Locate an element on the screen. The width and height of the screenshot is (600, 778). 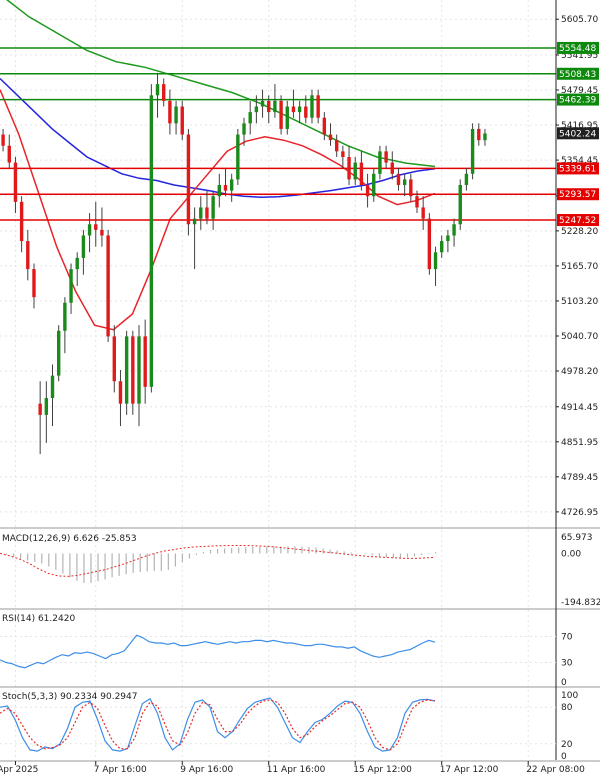
x-tick-label: 11 Apr 16:00 is located at coordinates (296, 769).